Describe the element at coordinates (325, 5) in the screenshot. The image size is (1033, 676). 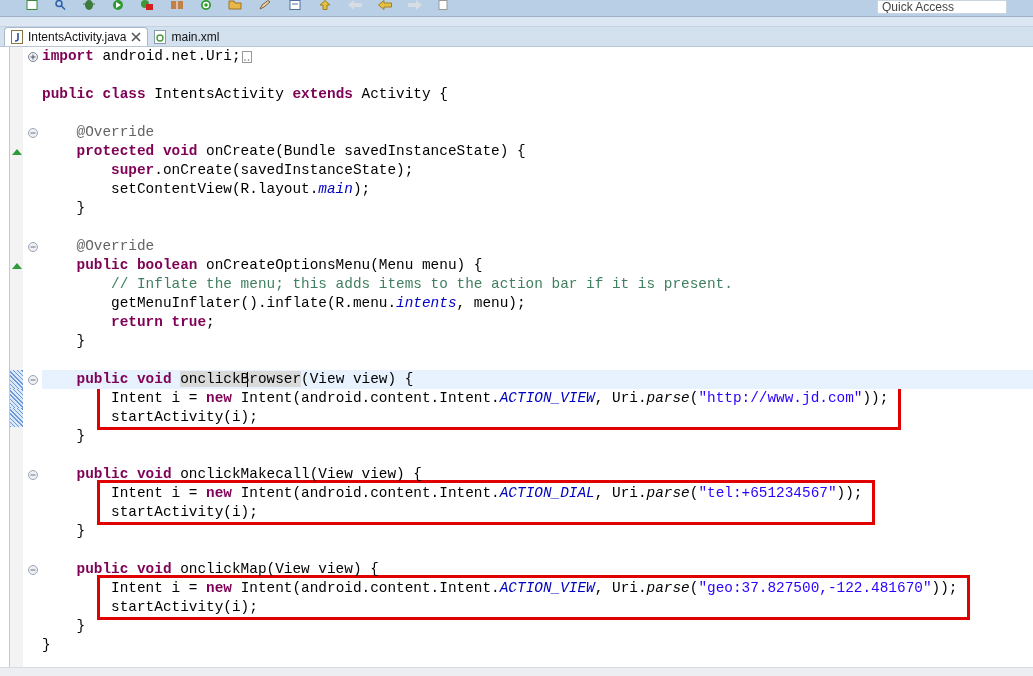
I see `arrow-up-icon` at that location.